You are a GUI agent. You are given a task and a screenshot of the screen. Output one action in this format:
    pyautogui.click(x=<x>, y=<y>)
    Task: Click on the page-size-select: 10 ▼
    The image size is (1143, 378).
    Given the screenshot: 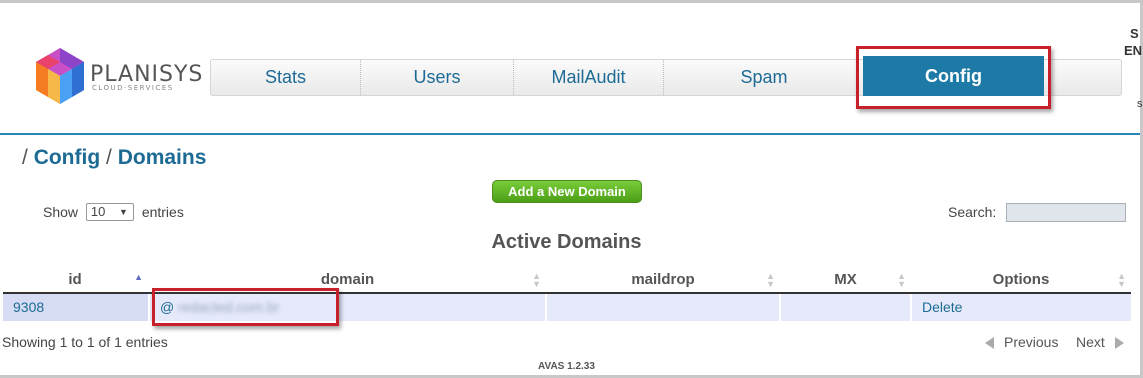 What is the action you would take?
    pyautogui.click(x=109, y=212)
    